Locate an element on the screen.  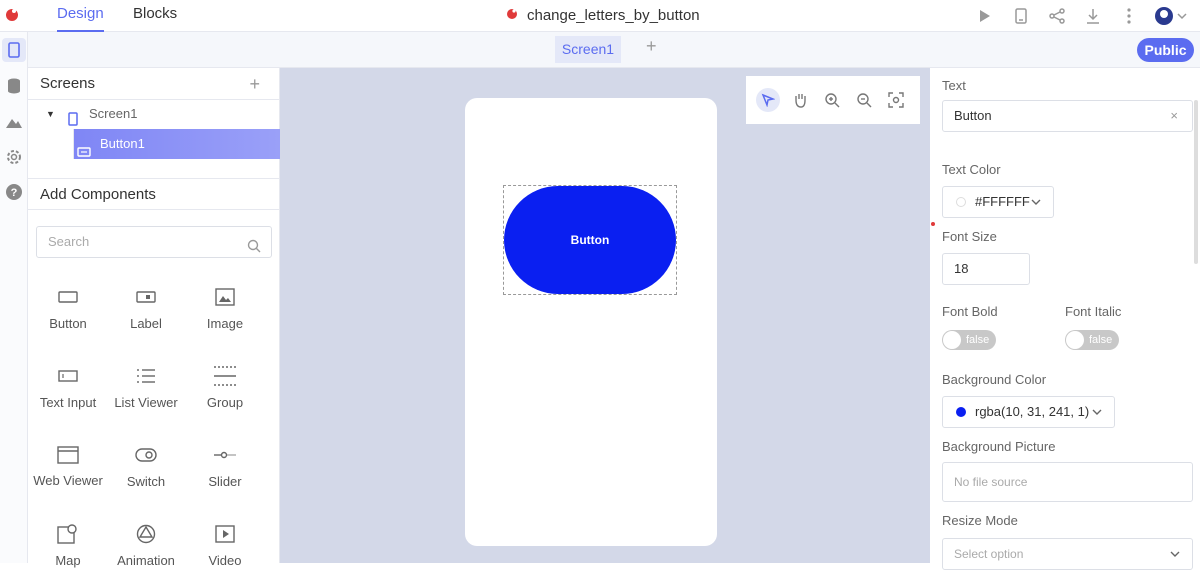
zoom-in-icon is located at coordinates (832, 100).